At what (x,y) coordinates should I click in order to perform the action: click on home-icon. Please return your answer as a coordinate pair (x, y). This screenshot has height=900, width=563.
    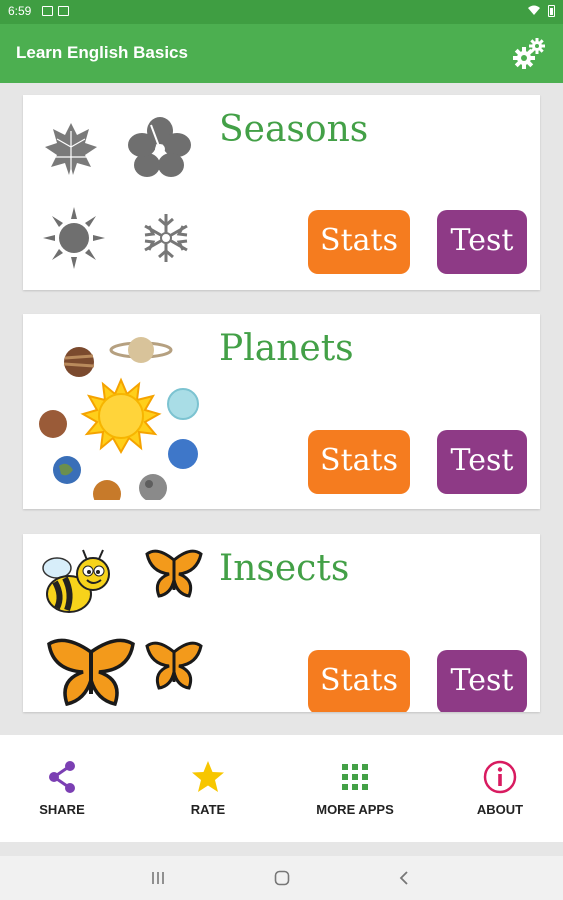
    Looking at the image, I should click on (282, 878).